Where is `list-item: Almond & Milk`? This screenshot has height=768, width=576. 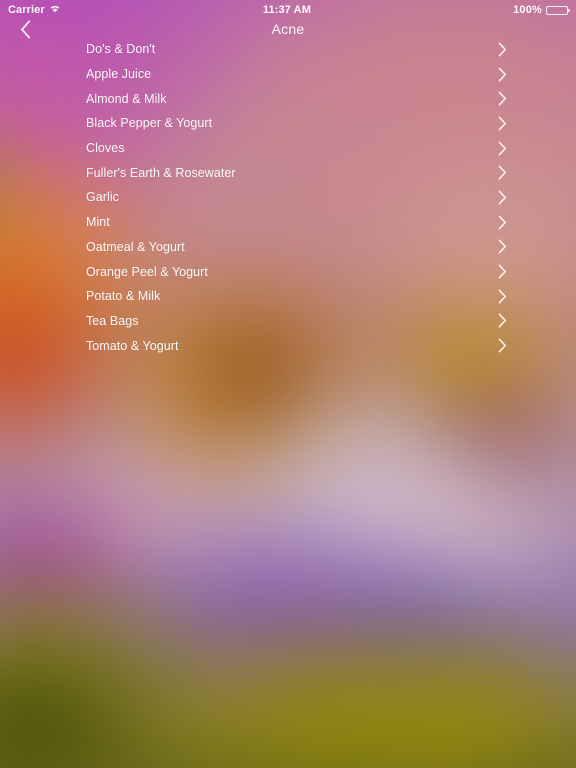
list-item: Almond & Milk is located at coordinates (288, 98).